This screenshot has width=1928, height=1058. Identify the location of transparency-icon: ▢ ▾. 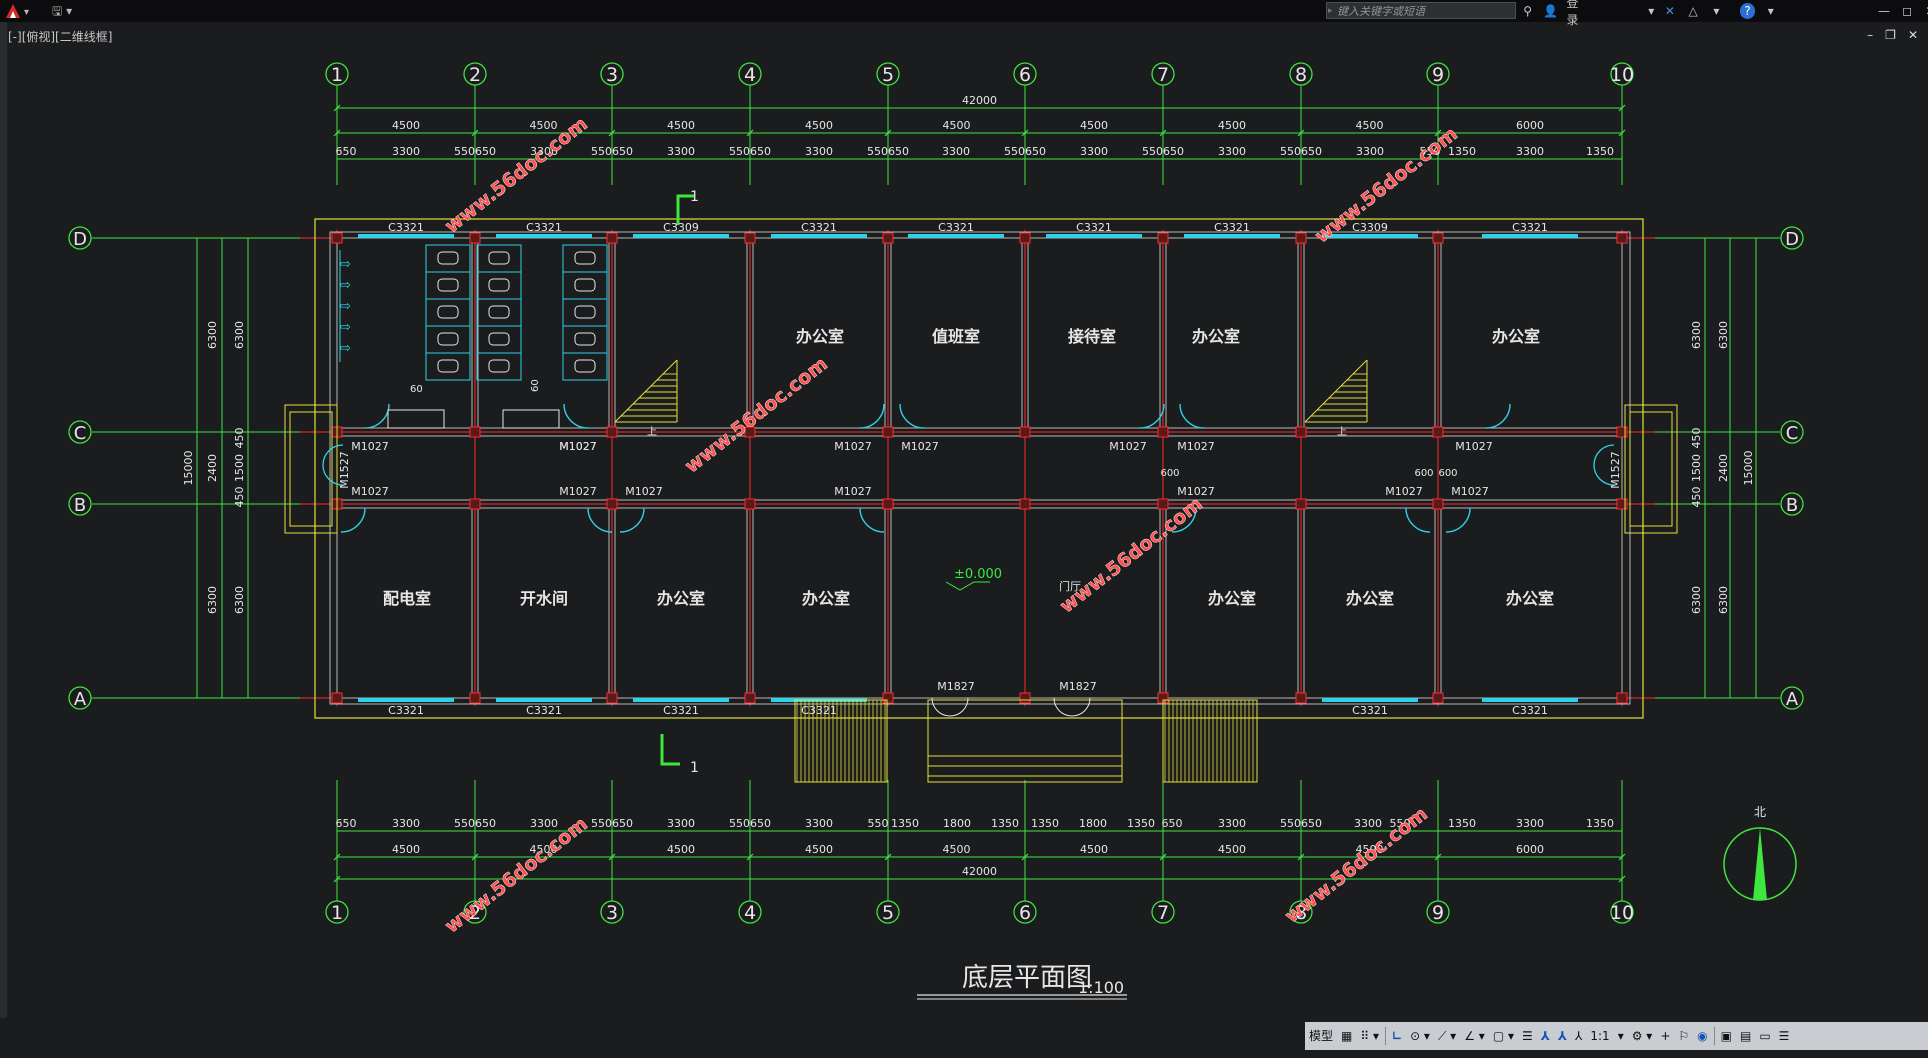
(1503, 1036).